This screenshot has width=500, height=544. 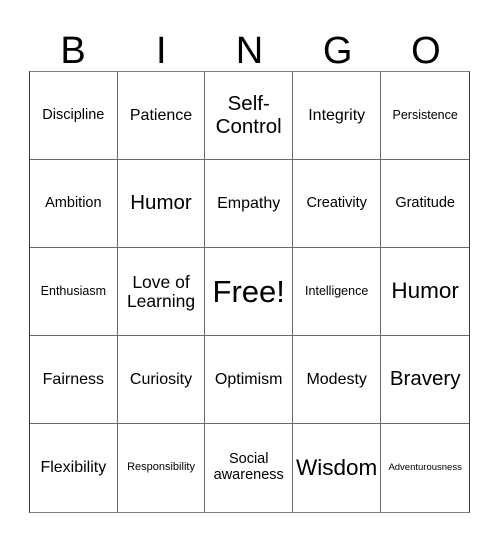 I want to click on header-letter-b: B, so click(x=73, y=51).